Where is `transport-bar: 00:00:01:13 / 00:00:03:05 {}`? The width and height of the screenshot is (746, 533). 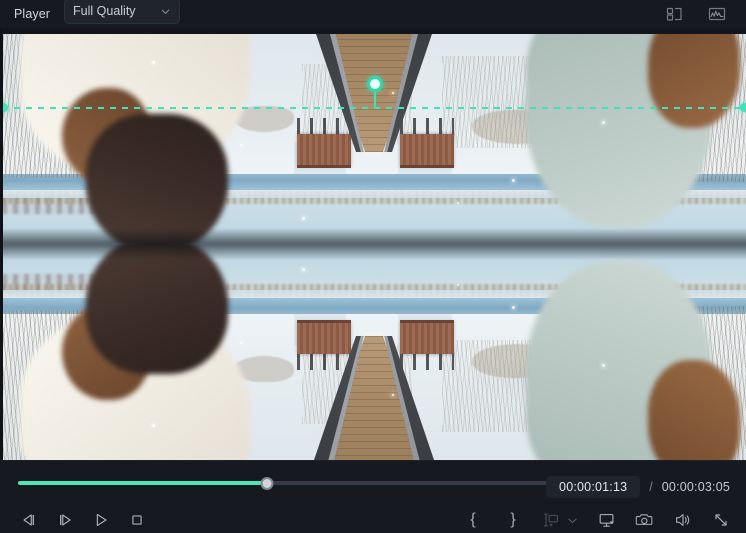 transport-bar: 00:00:01:13 / 00:00:03:05 {} is located at coordinates (373, 496).